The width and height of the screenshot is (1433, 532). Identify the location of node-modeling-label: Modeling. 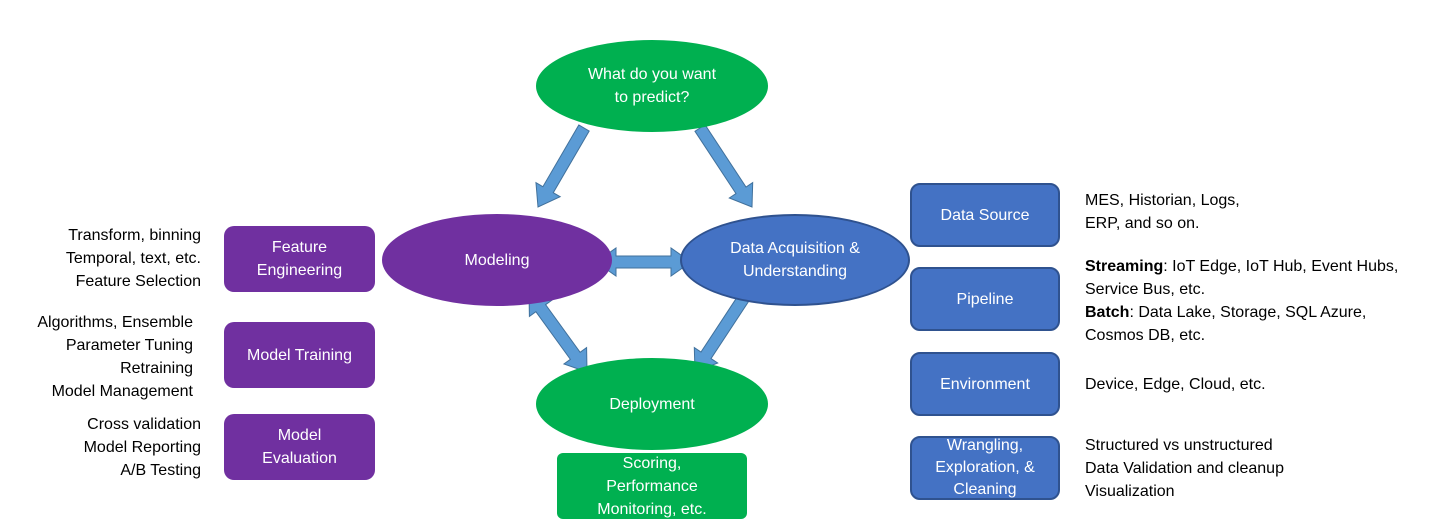
(497, 260).